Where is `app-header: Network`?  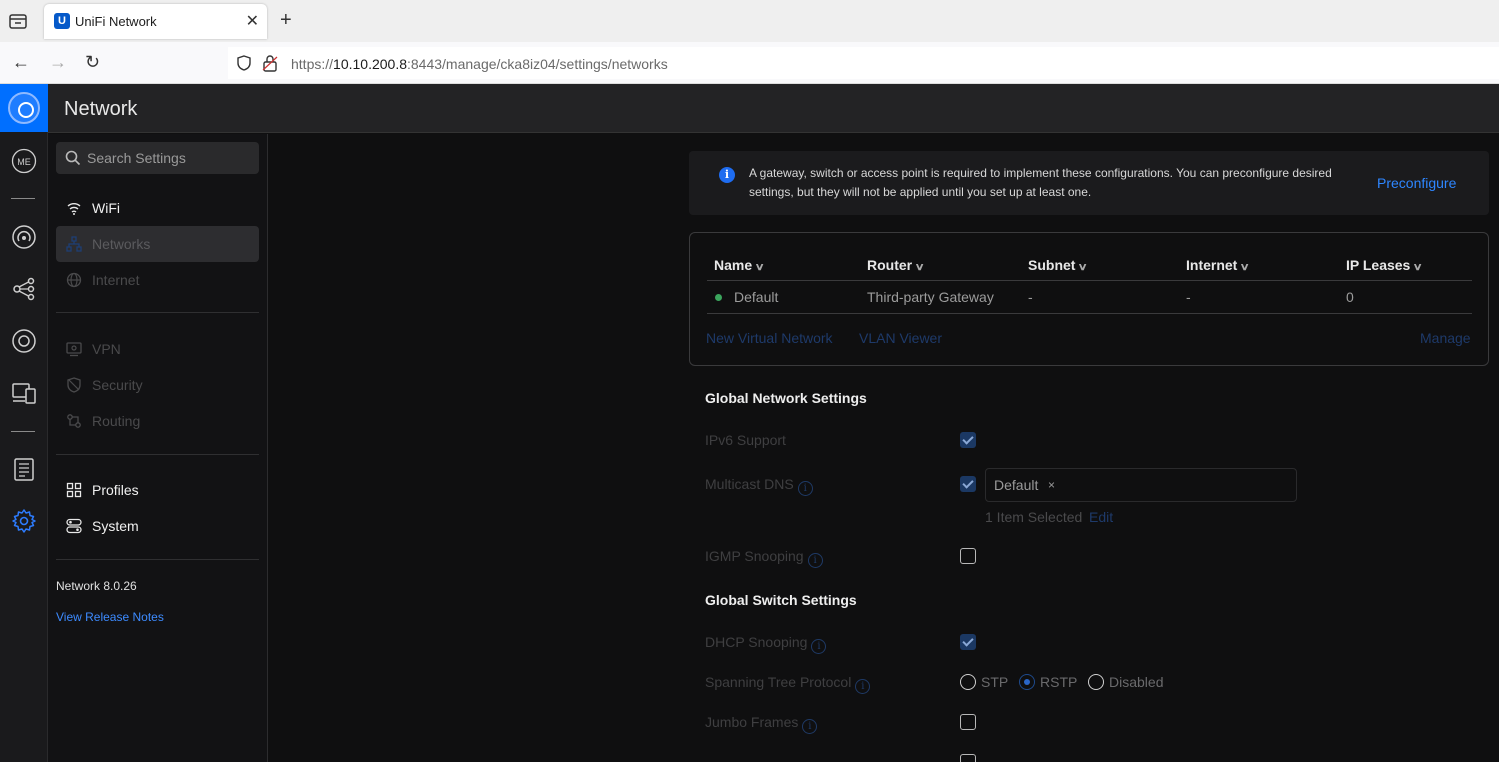
app-header: Network is located at coordinates (773, 108).